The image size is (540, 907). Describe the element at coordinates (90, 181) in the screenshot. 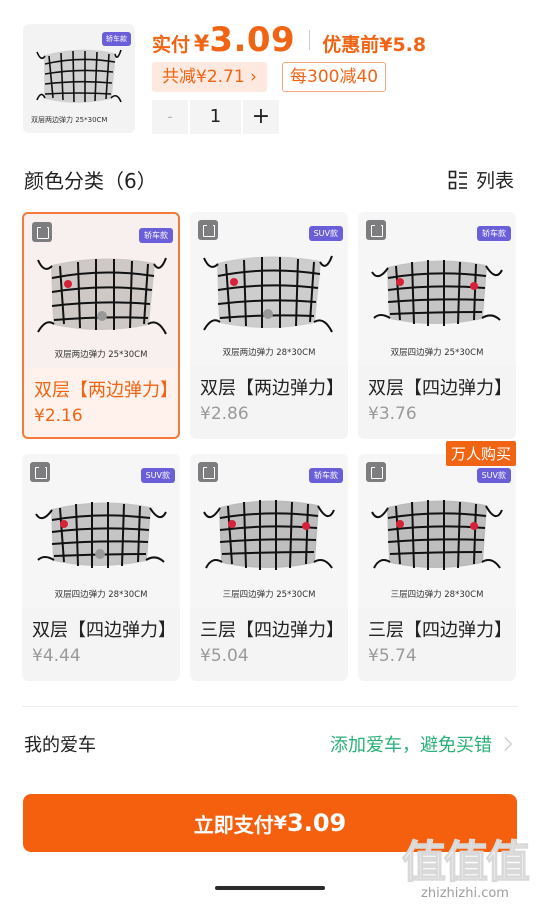

I see `variant-section-title: 颜色分类（6）` at that location.